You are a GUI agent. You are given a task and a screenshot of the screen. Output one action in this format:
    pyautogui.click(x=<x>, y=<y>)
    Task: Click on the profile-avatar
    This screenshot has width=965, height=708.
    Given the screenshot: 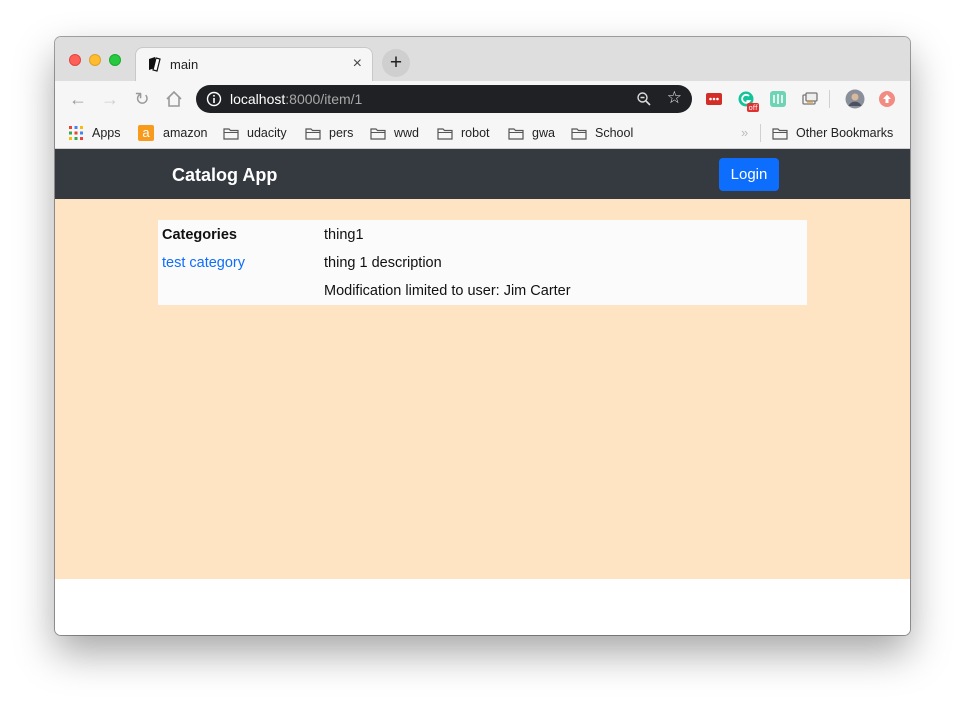 What is the action you would take?
    pyautogui.click(x=855, y=99)
    